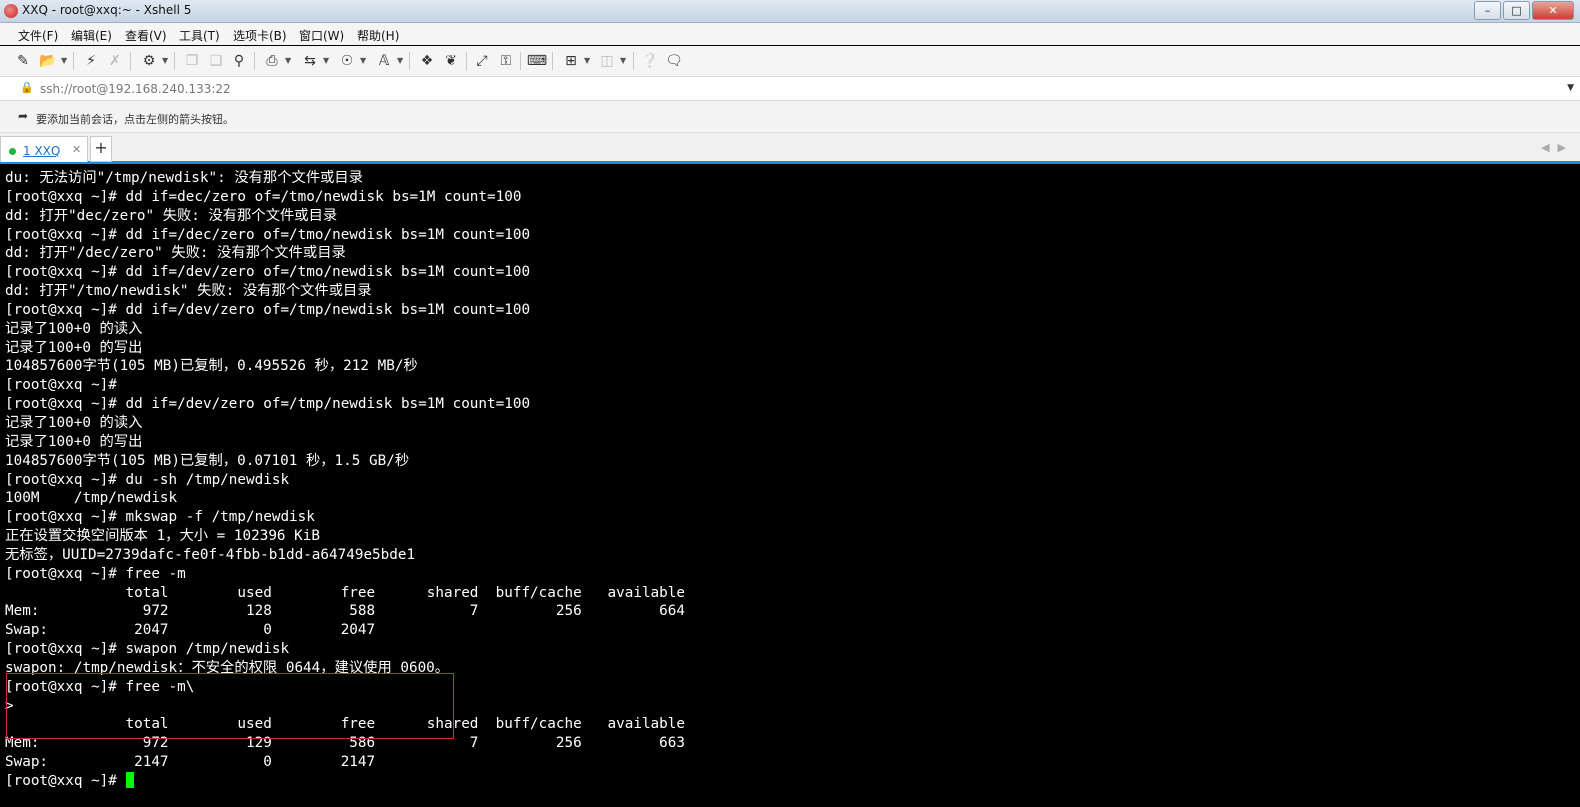  Describe the element at coordinates (587, 60) in the screenshot. I see `add-tab-dropdown-icon: ▼` at that location.